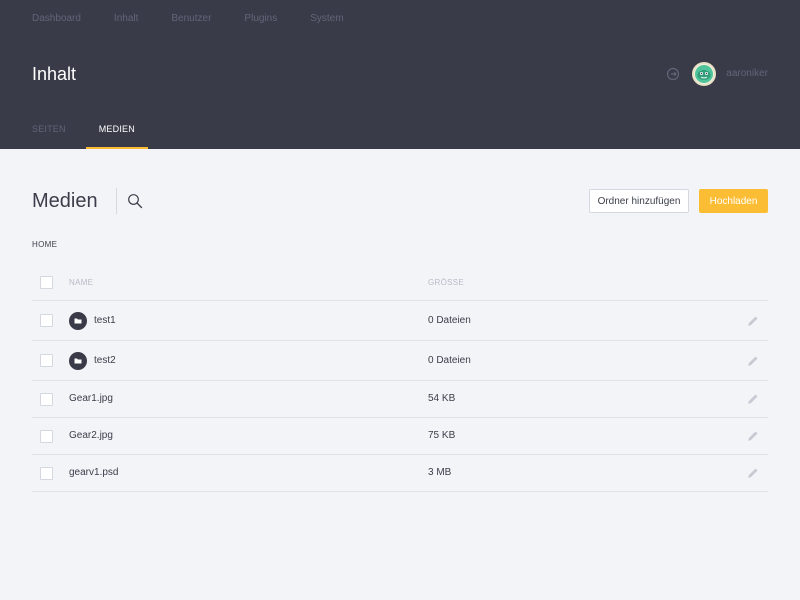 The image size is (800, 600). What do you see at coordinates (440, 472) in the screenshot?
I see `item-size: 3 MB` at bounding box center [440, 472].